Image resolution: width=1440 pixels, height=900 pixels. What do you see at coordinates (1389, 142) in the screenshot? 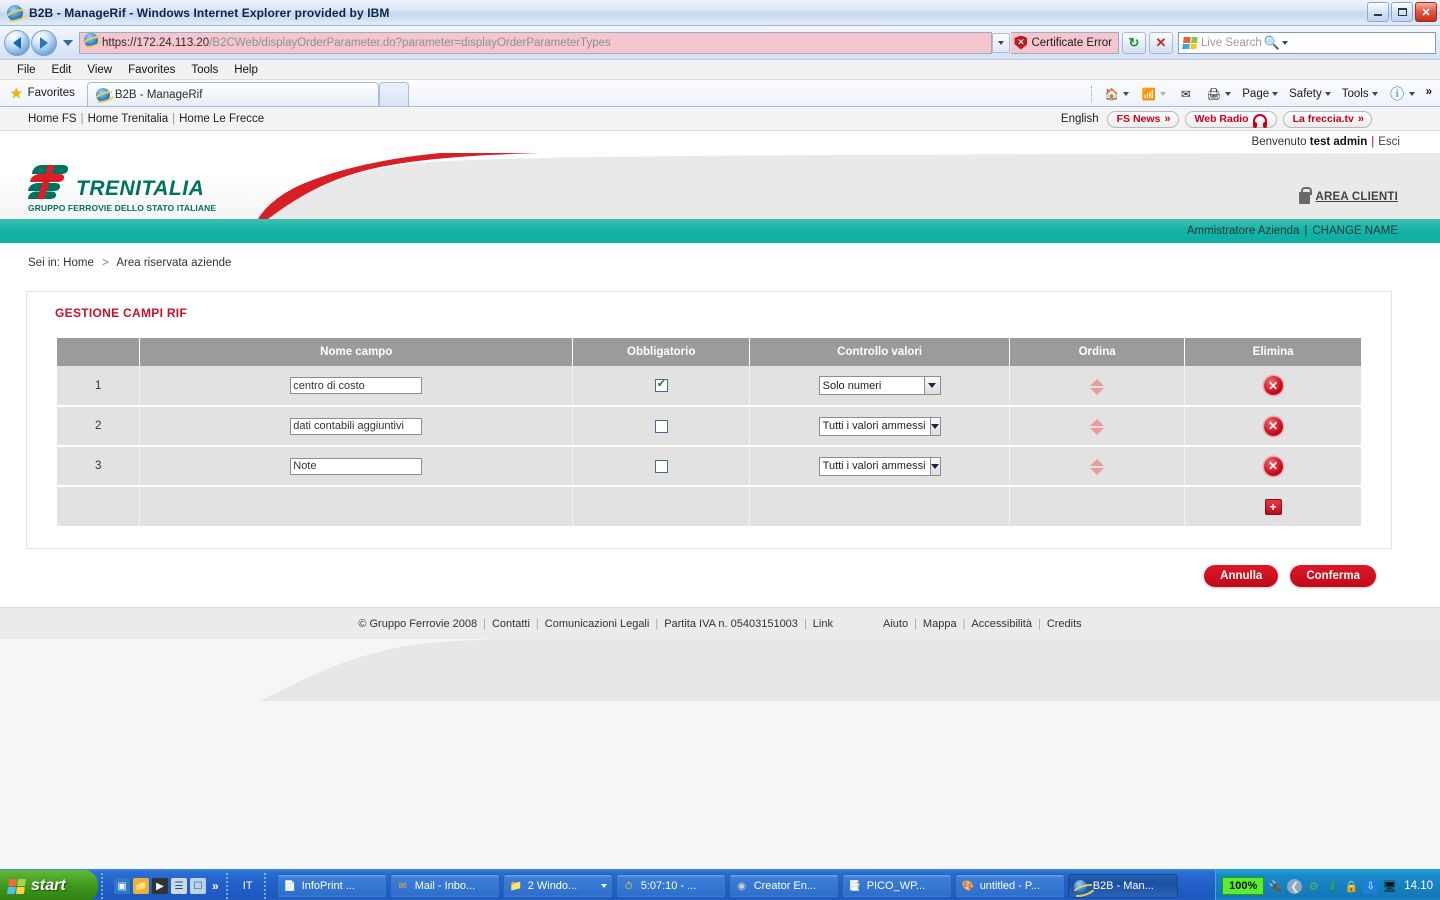
I see `logout-link: Esci` at bounding box center [1389, 142].